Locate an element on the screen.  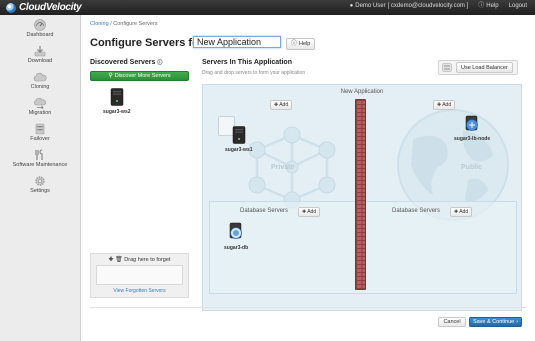
migration-icon is located at coordinates (40, 103).